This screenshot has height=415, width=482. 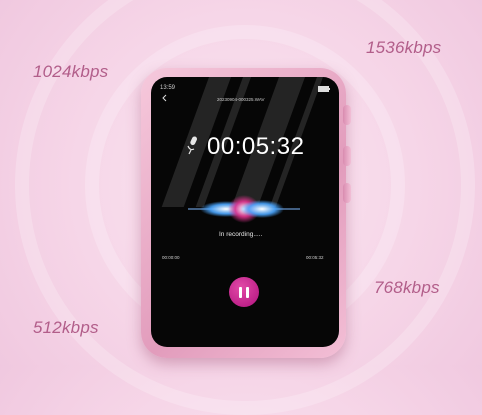 I want to click on microphone-icon, so click(x=192, y=145).